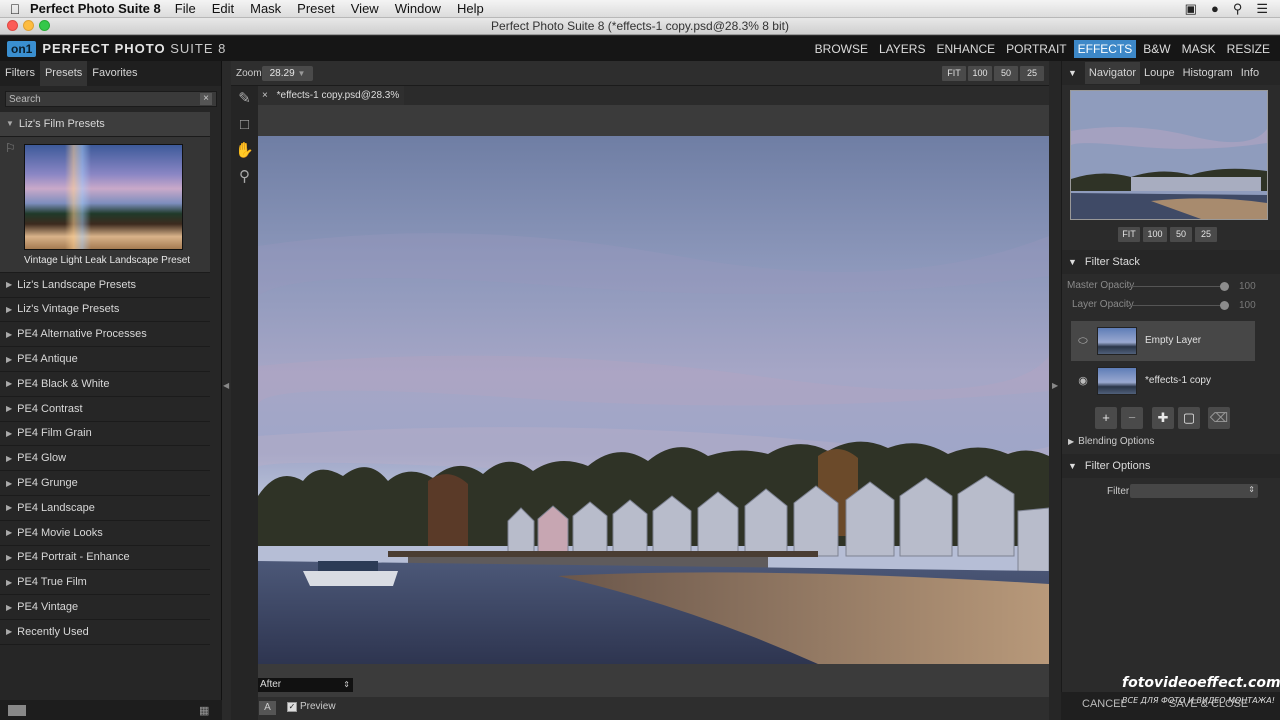  What do you see at coordinates (105, 359) in the screenshot?
I see `category-item: ▶ PE4 Antique` at bounding box center [105, 359].